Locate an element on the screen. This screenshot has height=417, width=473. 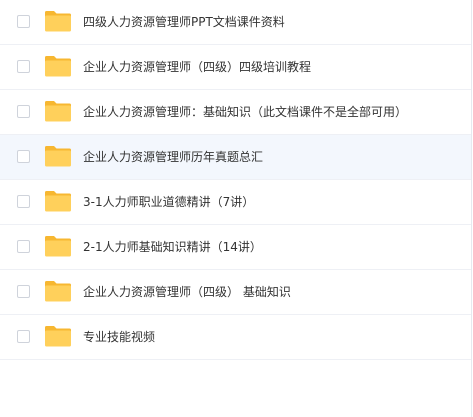
file-row: 企业人力资源管理师：基础知识（此文档课件不是全部可用） is located at coordinates (235, 112).